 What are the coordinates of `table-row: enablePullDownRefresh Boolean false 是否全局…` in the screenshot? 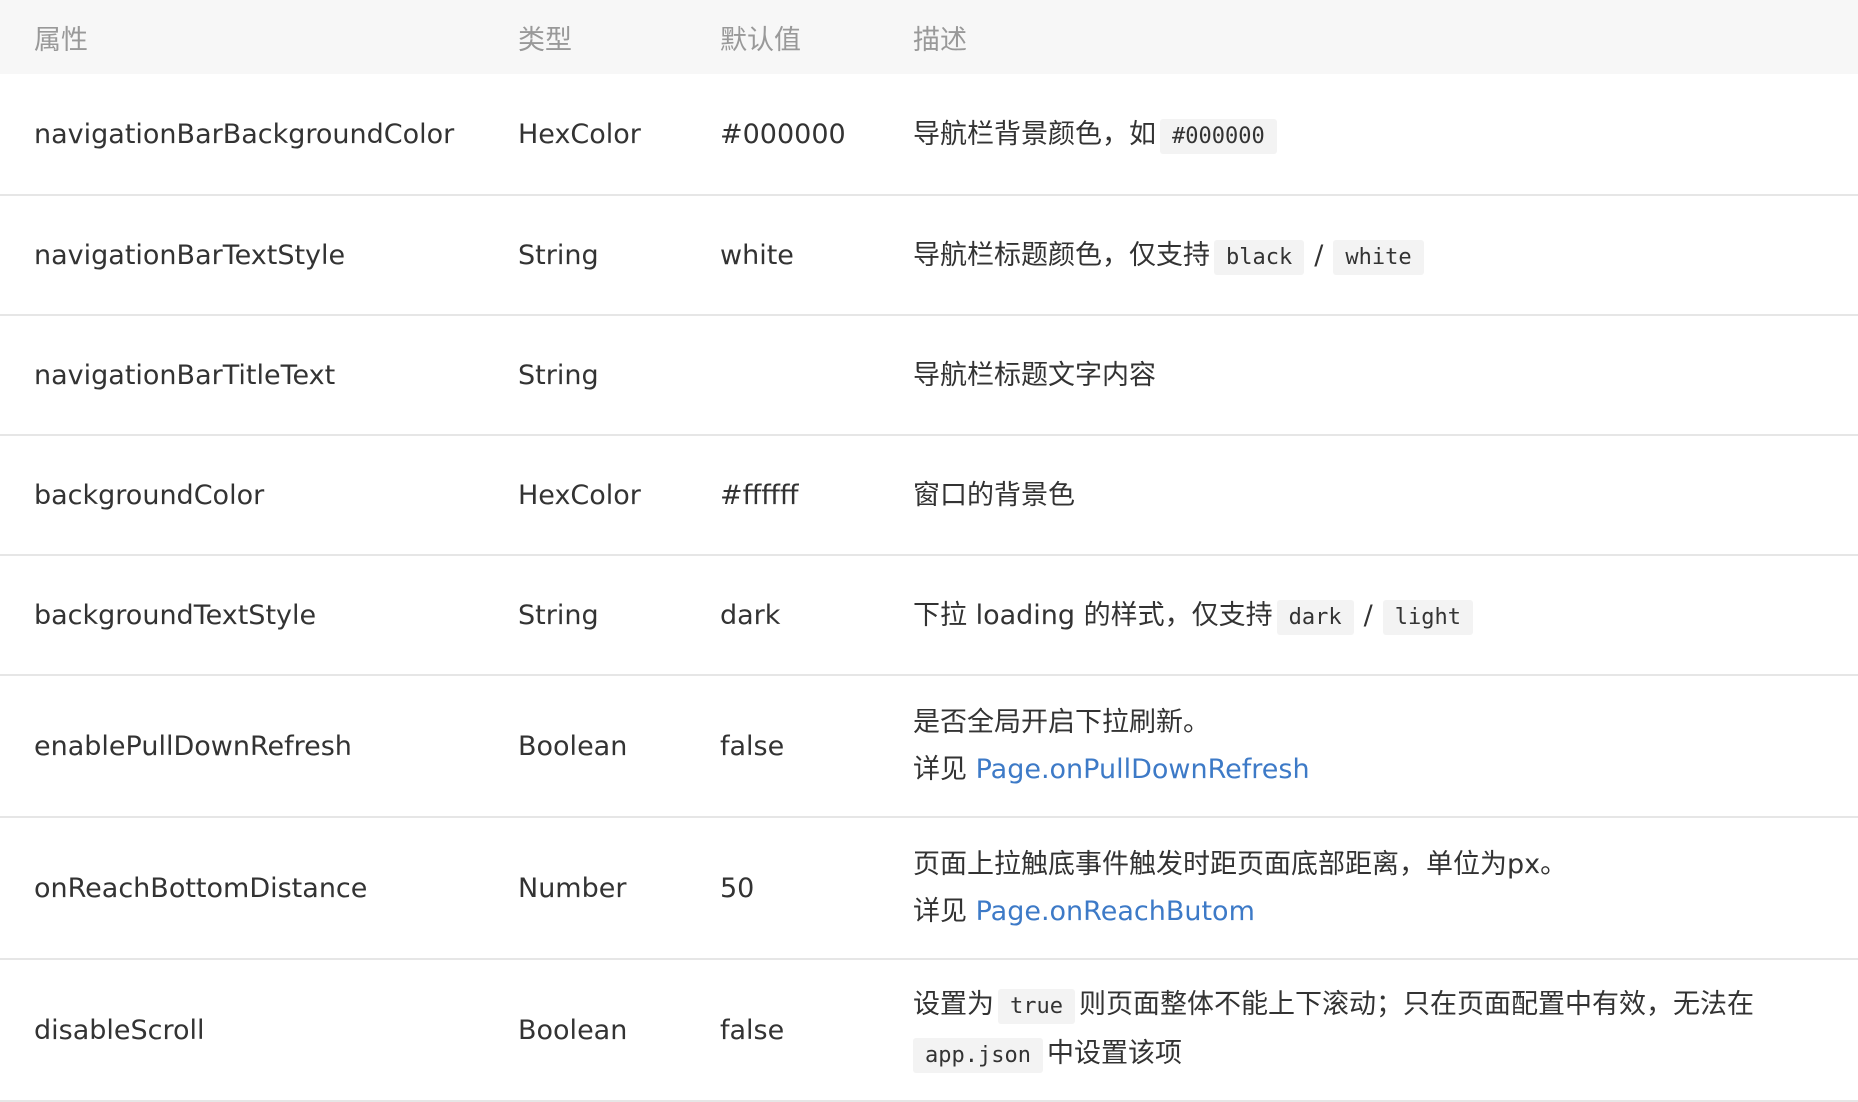 It's located at (929, 747).